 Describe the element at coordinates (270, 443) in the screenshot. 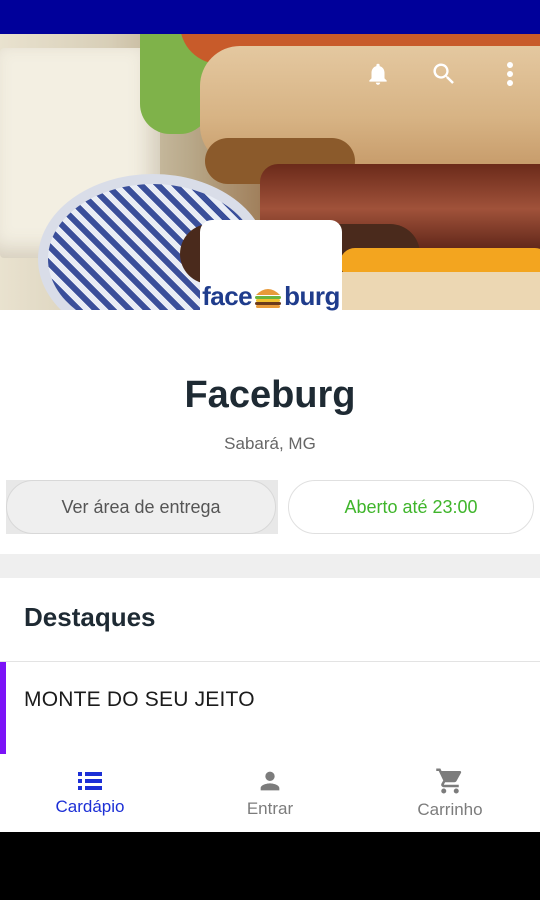

I see `restaurant-location: Sabará, MG` at that location.